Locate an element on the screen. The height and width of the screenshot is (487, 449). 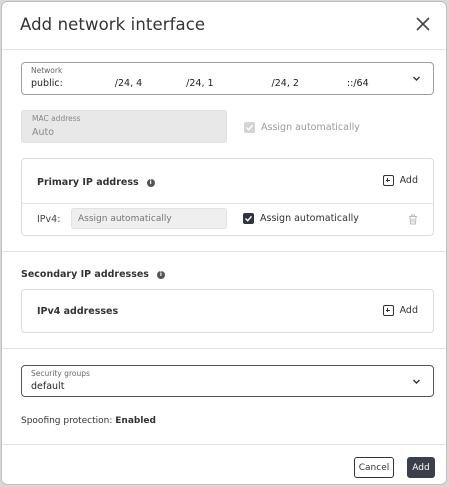
spoofing-protection-status: Spoofing protection: Enabled is located at coordinates (88, 421).